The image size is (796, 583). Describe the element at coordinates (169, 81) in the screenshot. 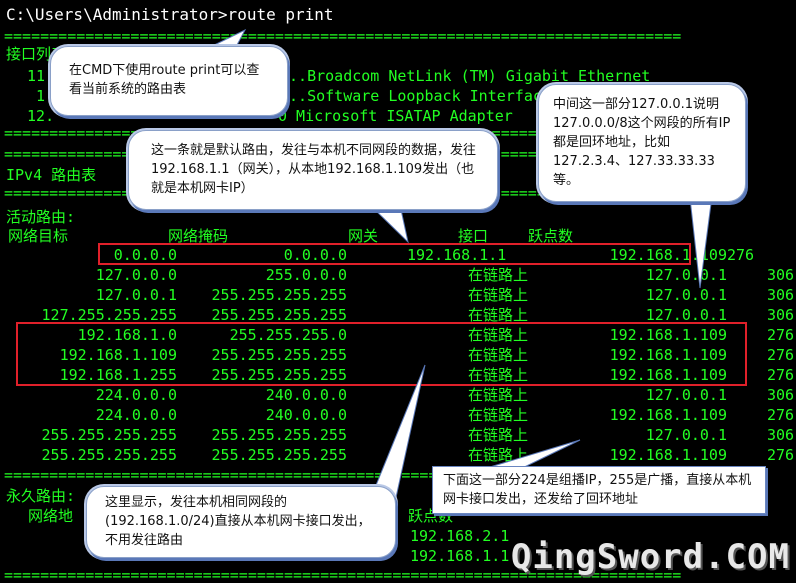

I see `callout-route-print: 在CMD下使用route print可以查看当前系统的路由表` at that location.